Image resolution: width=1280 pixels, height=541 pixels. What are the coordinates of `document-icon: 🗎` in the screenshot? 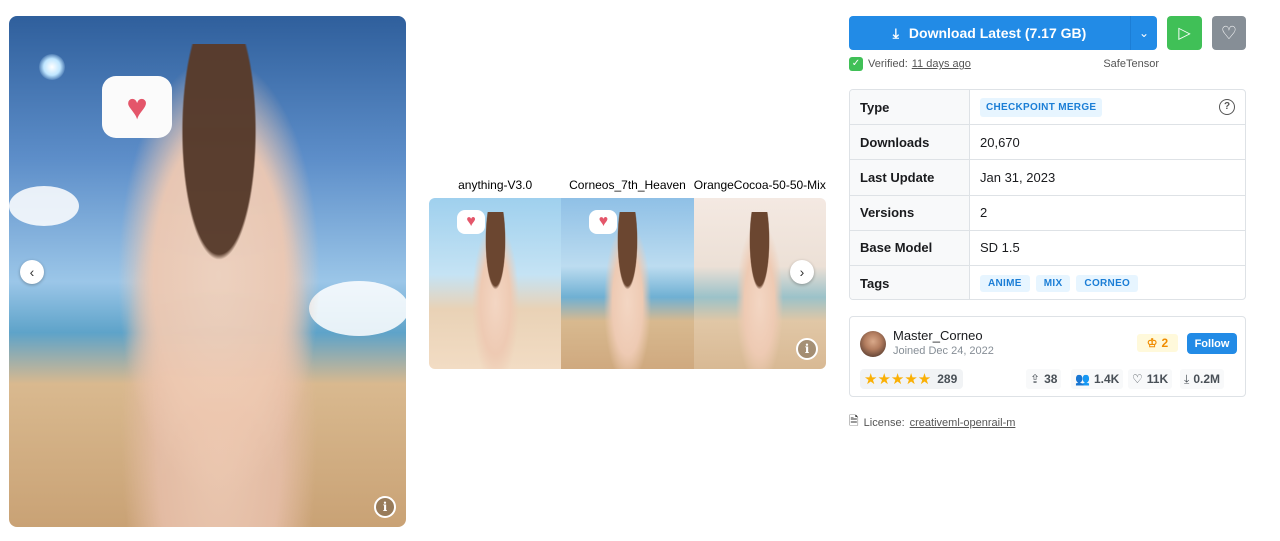 It's located at (854, 421).